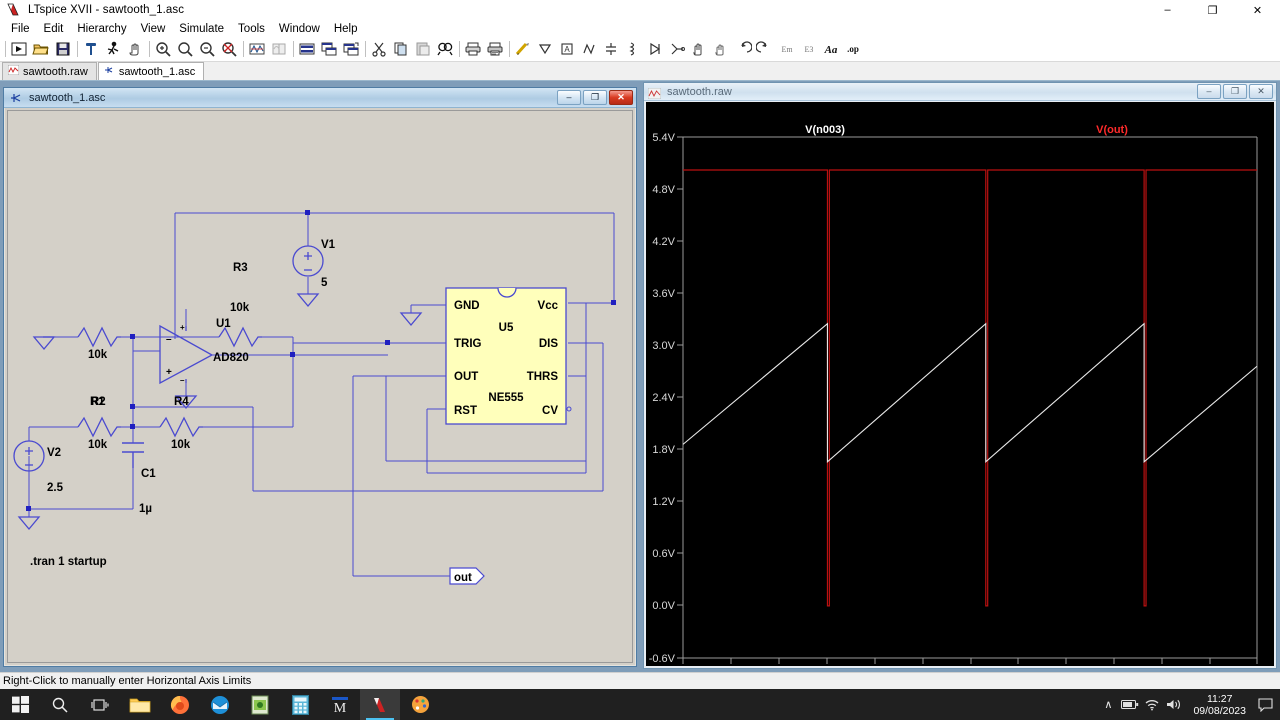 This screenshot has height=720, width=1280. Describe the element at coordinates (145, 509) in the screenshot. I see `label-C1-value: 1µ` at that location.